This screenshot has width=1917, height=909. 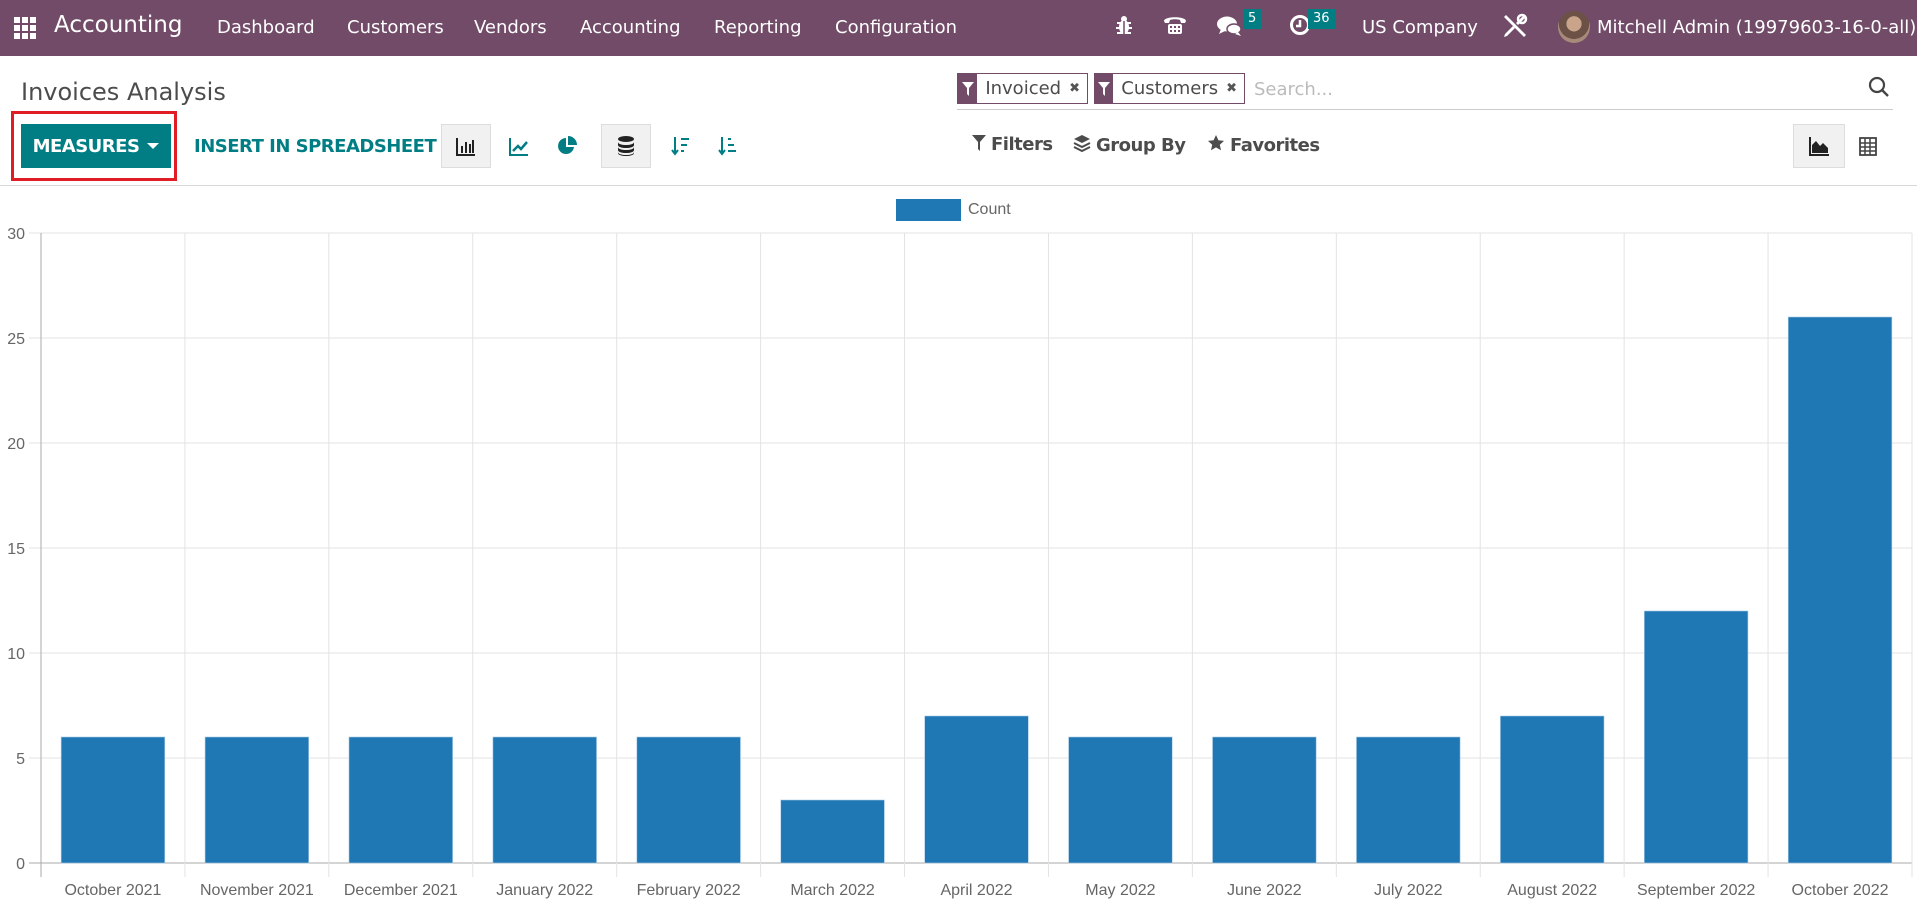 I want to click on user-menu: Mitchell Admin (19979603-16-0-all), so click(x=1756, y=27).